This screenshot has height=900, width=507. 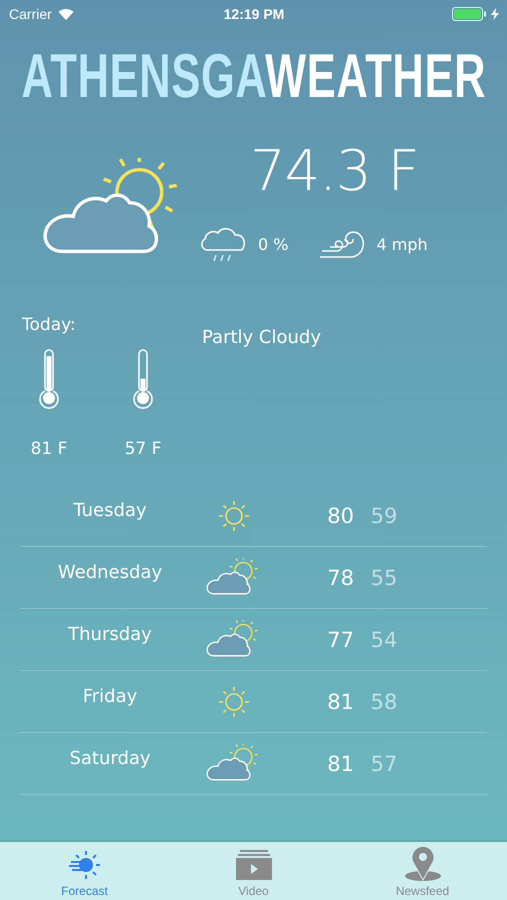 I want to click on sun-wind-icon, so click(x=85, y=865).